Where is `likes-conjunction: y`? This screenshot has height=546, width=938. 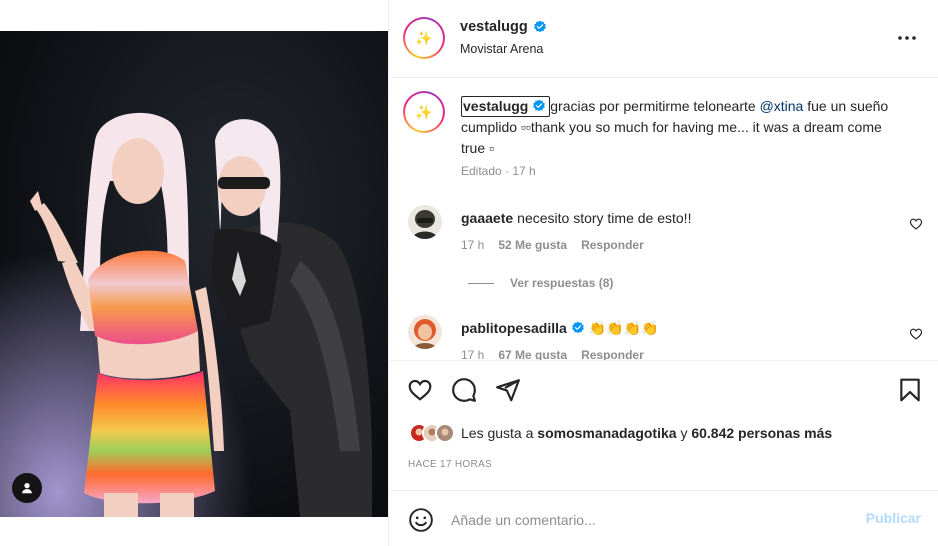
likes-conjunction: y is located at coordinates (684, 433).